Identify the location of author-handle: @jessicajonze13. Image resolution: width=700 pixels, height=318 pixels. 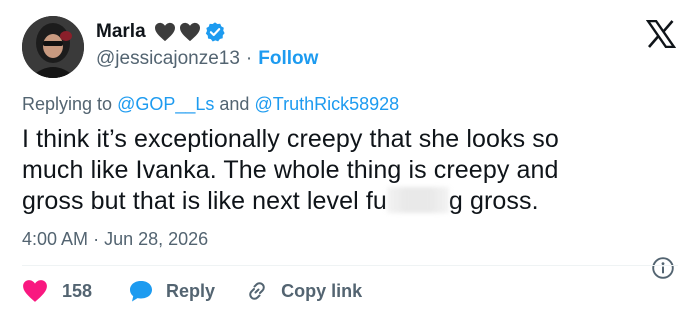
(168, 59).